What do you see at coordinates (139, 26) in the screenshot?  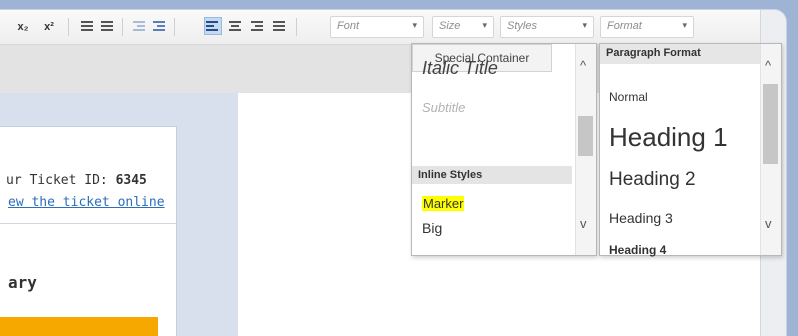 I see `outdent-icon` at bounding box center [139, 26].